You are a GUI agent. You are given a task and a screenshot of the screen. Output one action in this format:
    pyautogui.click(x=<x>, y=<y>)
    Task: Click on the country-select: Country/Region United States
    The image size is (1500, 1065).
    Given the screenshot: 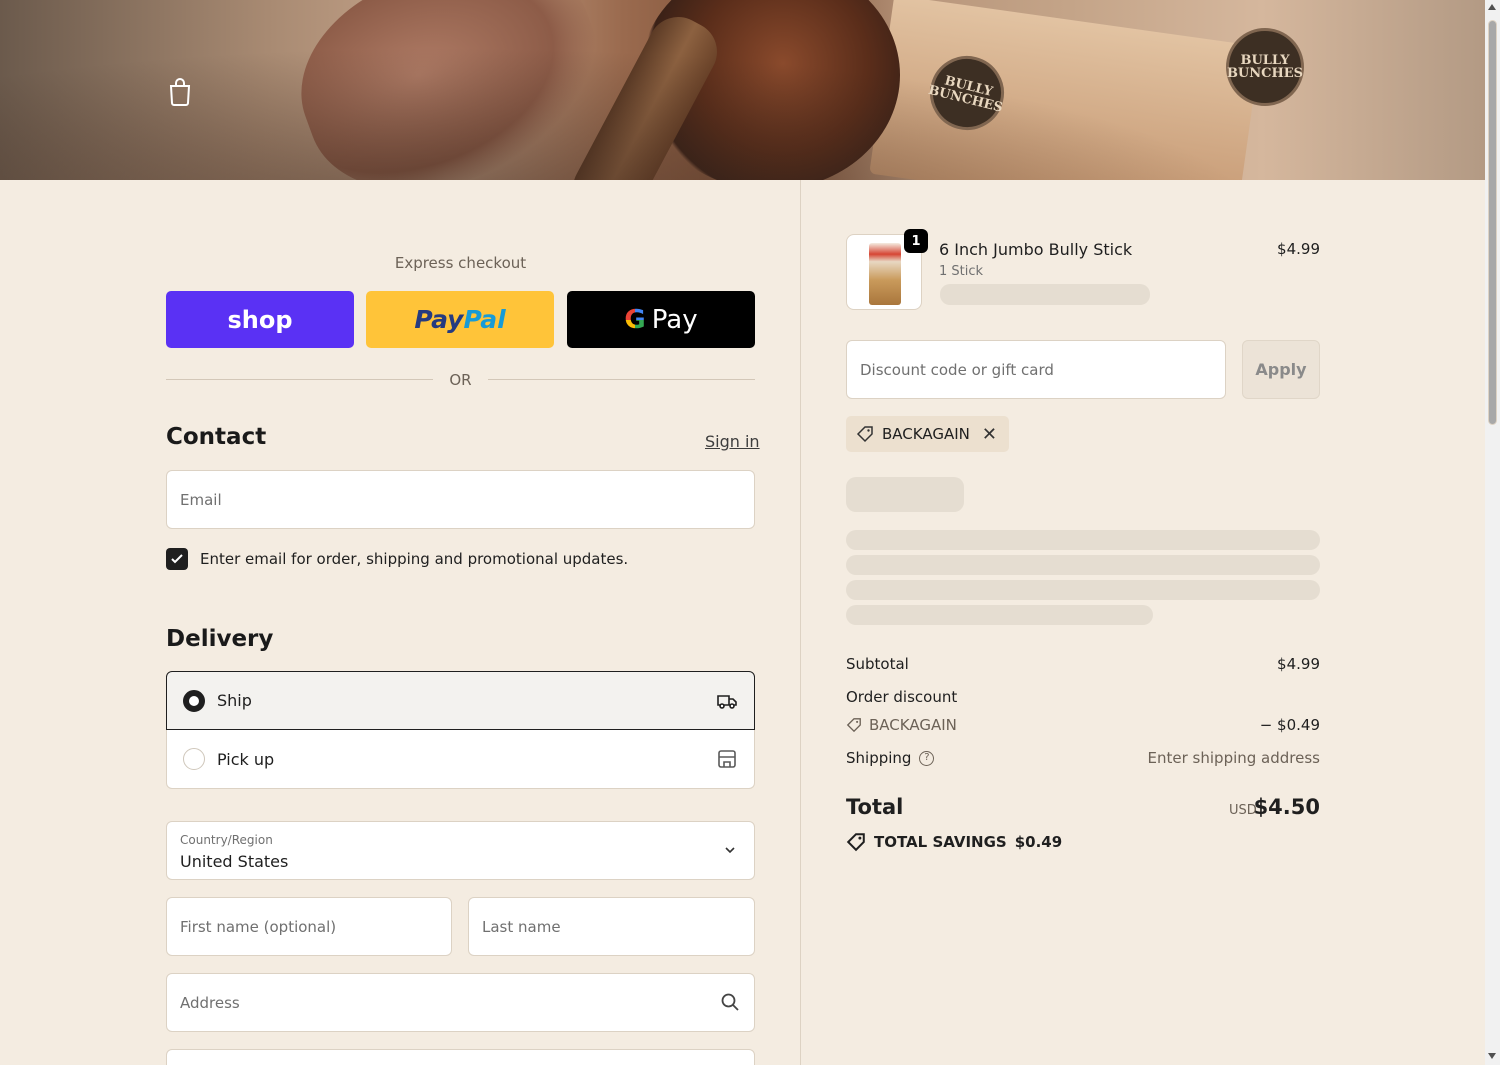 What is the action you would take?
    pyautogui.click(x=460, y=850)
    